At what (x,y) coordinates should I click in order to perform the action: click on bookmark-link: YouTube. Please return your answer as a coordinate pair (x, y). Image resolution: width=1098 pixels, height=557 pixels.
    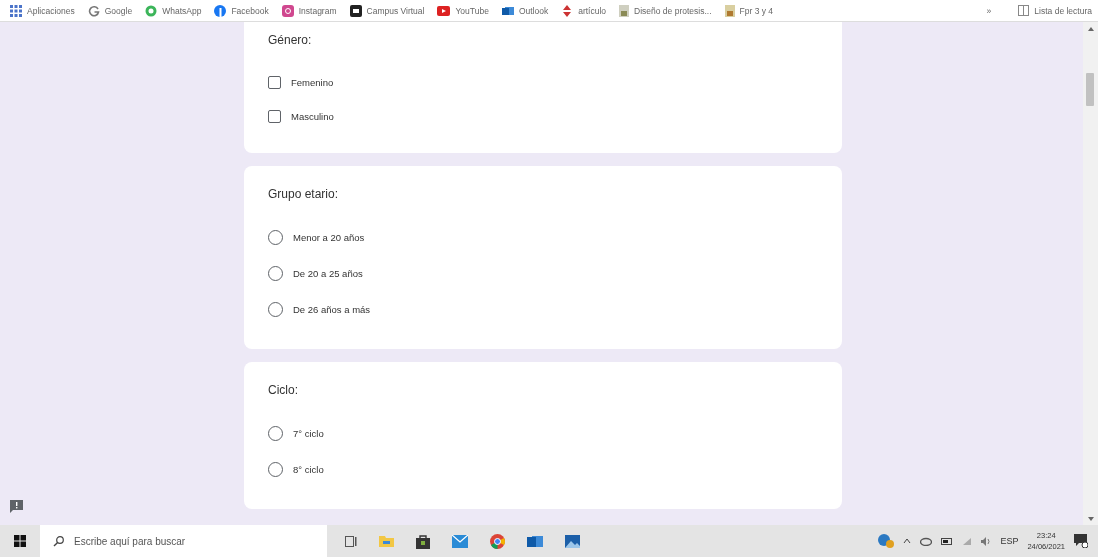
    Looking at the image, I should click on (463, 10).